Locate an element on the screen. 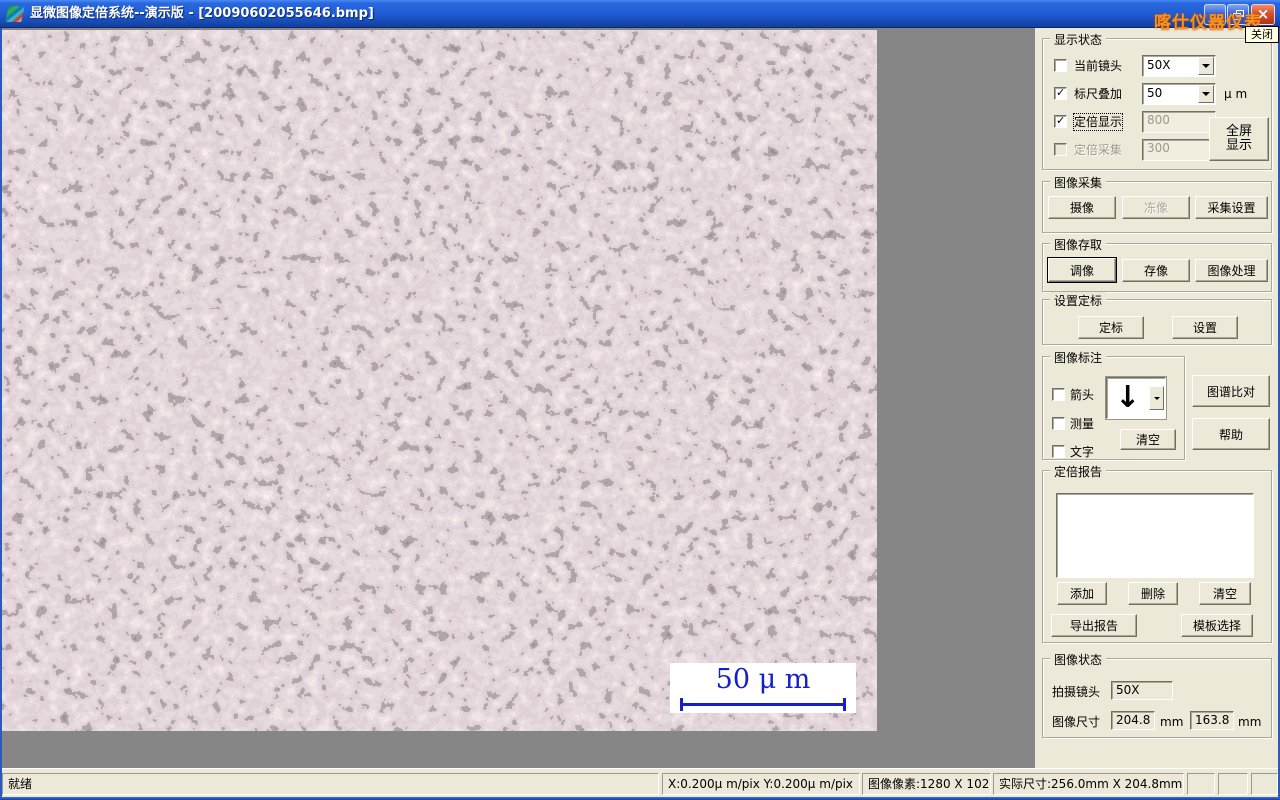 The image size is (1280, 800). lens-combobox-value: 50X is located at coordinates (1159, 65).